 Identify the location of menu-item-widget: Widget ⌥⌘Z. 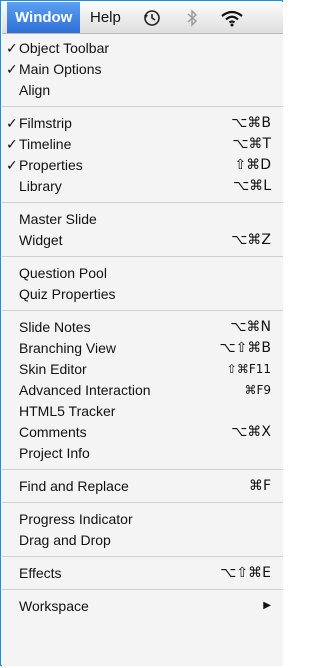
(142, 240).